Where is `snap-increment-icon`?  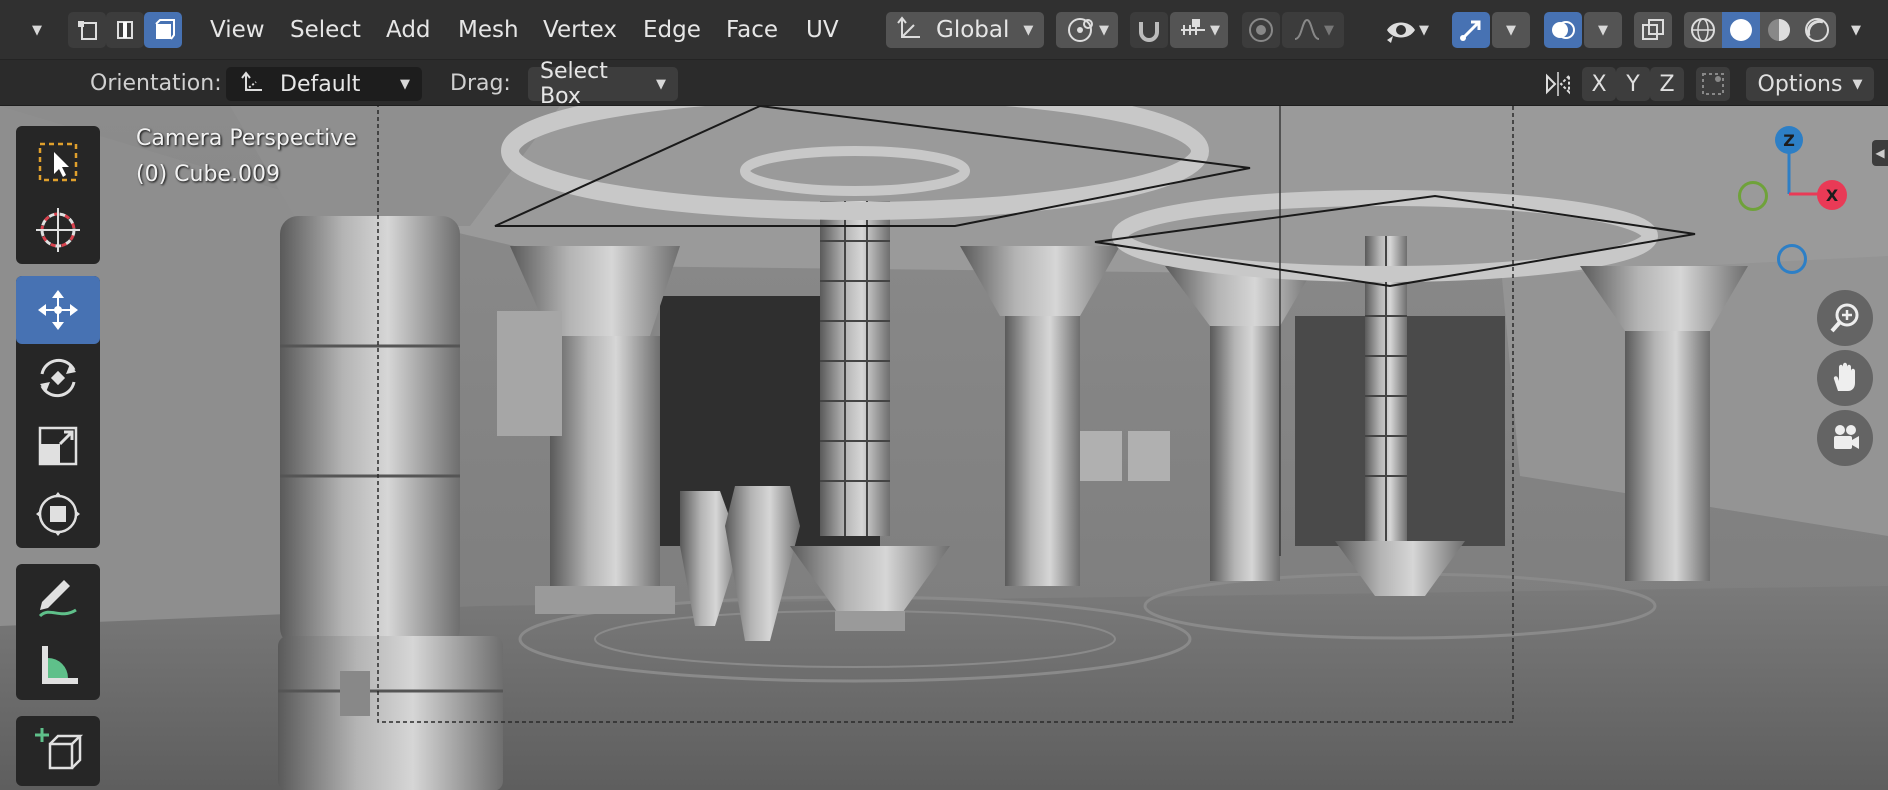 snap-increment-icon is located at coordinates (1193, 27).